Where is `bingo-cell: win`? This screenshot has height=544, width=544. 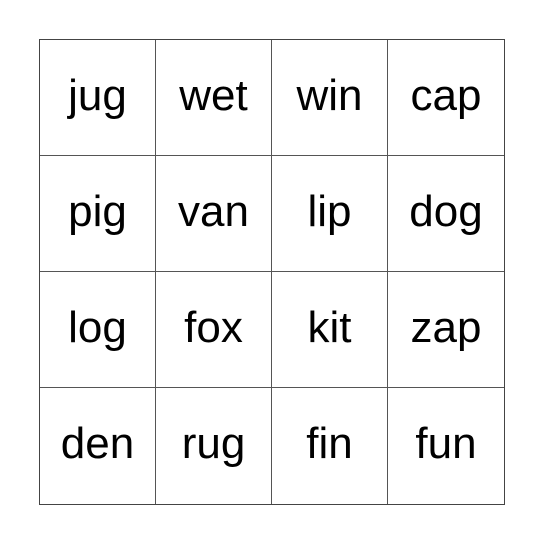 bingo-cell: win is located at coordinates (330, 98).